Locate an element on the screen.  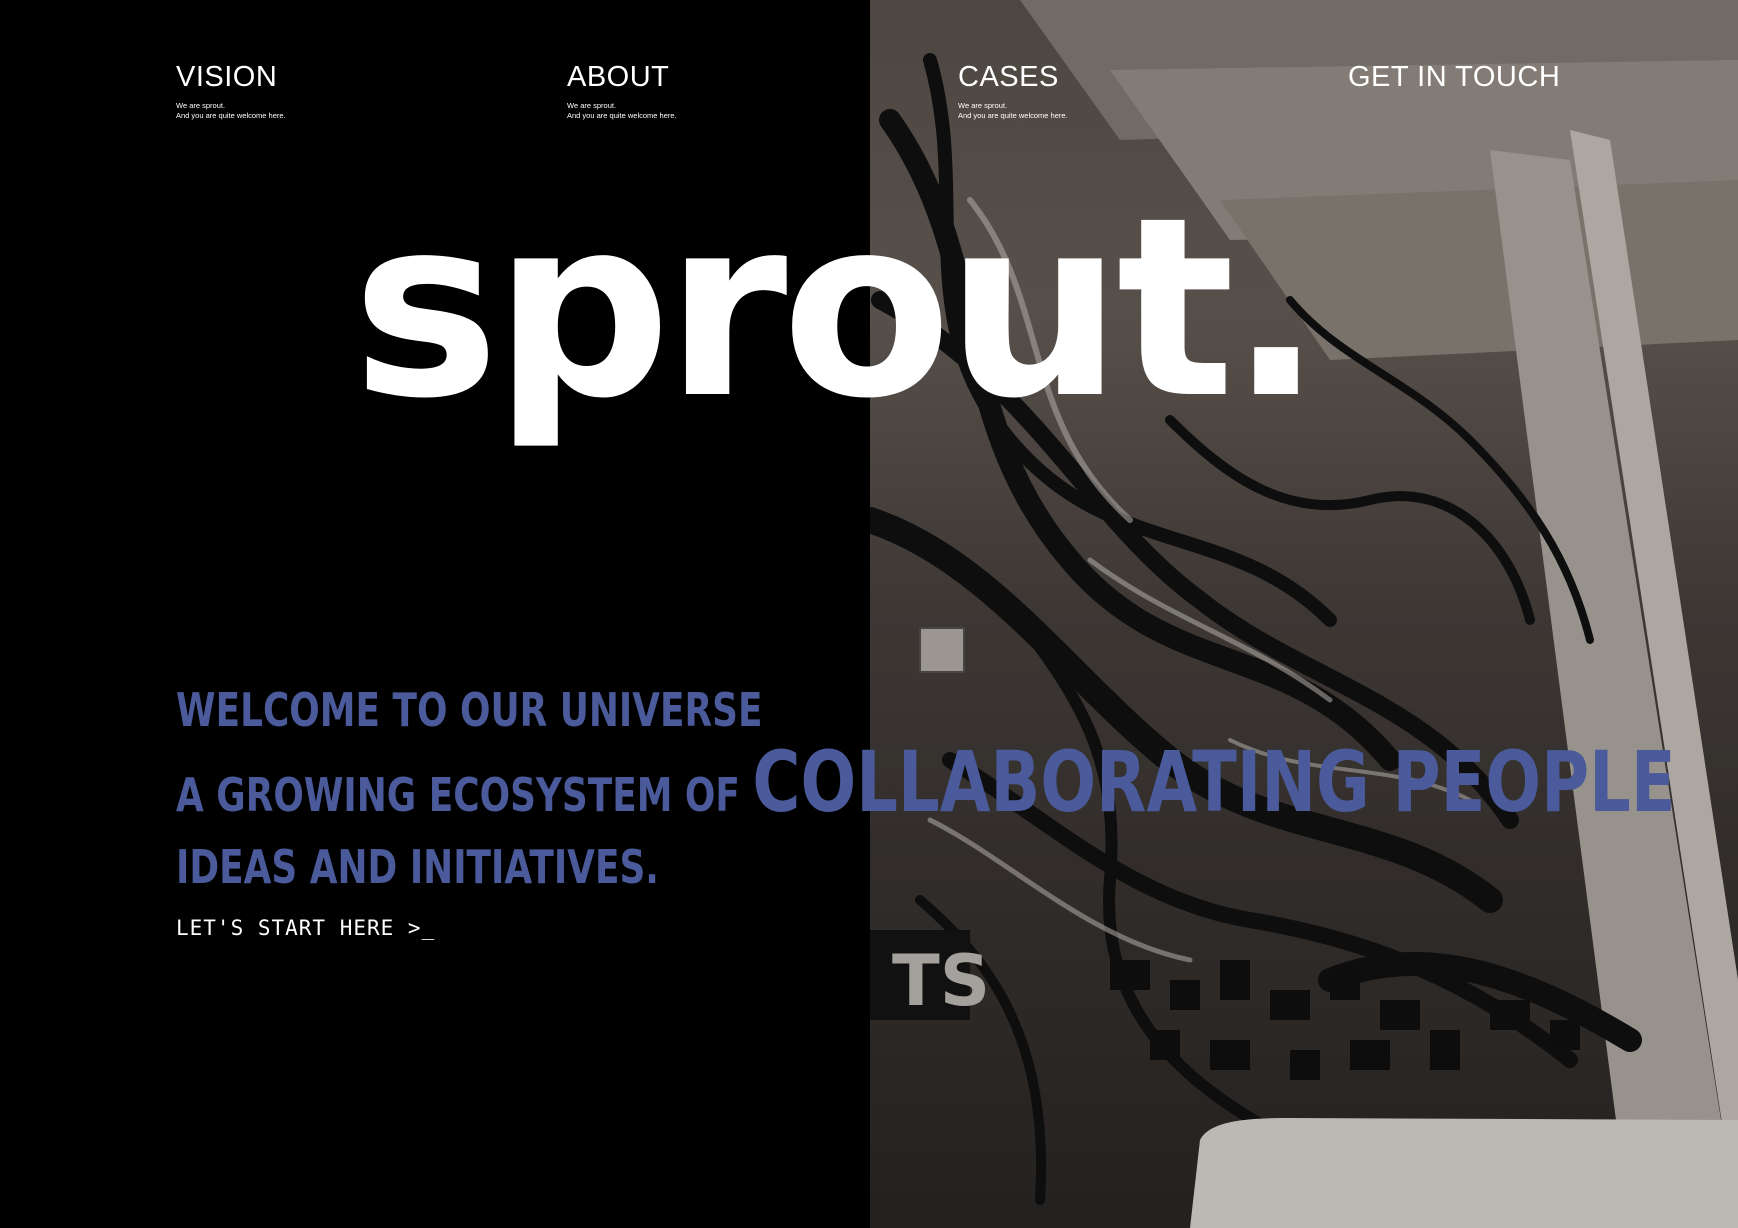
hero-line-2-prefix: A GROWING ECOSYSTEM OF is located at coordinates (464, 795).